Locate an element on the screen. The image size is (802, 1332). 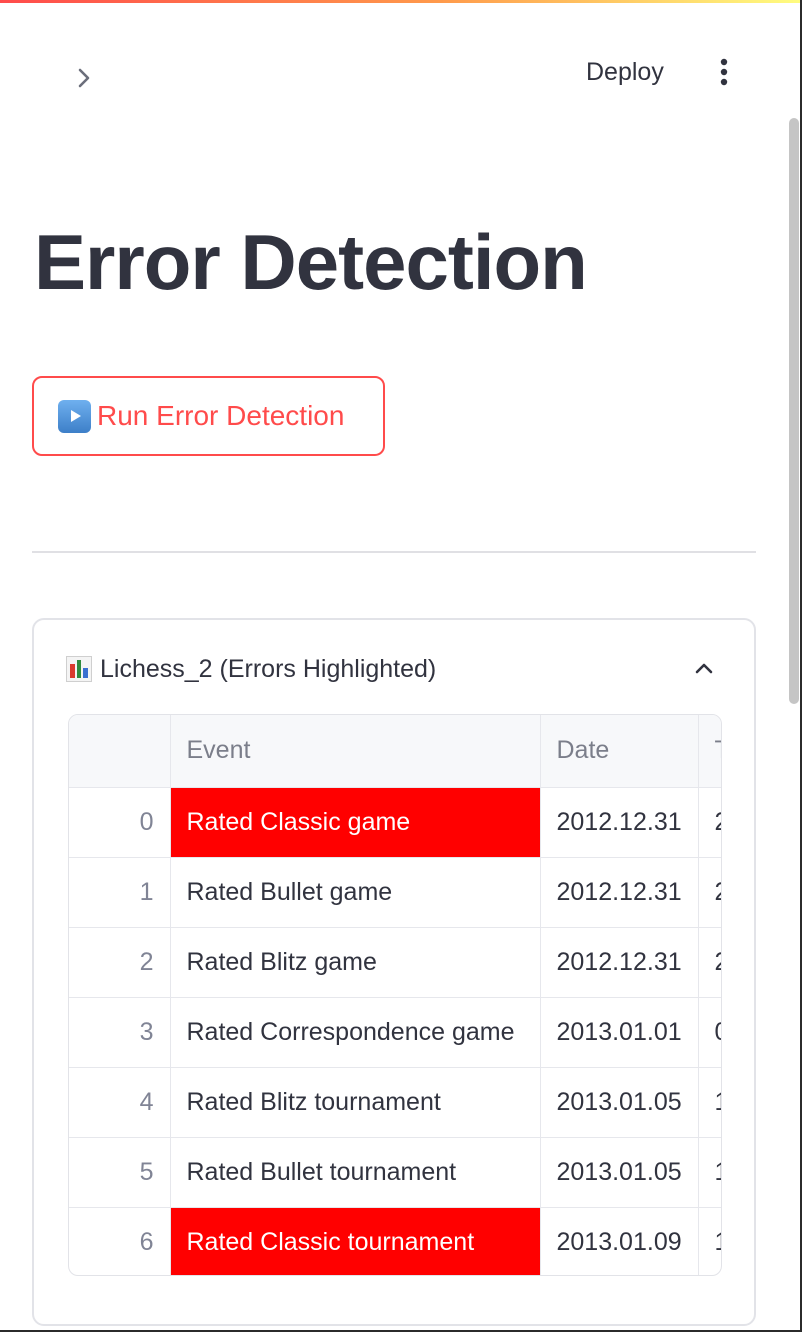
page-scrollbar is located at coordinates (794, 411).